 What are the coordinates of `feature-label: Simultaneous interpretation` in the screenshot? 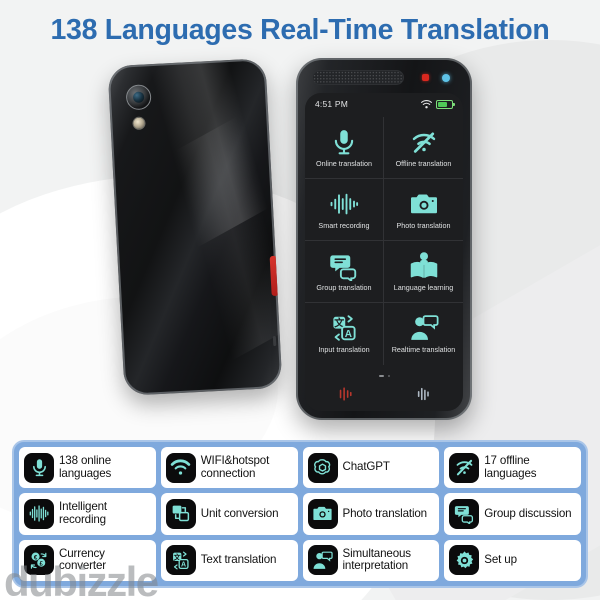 It's located at (377, 559).